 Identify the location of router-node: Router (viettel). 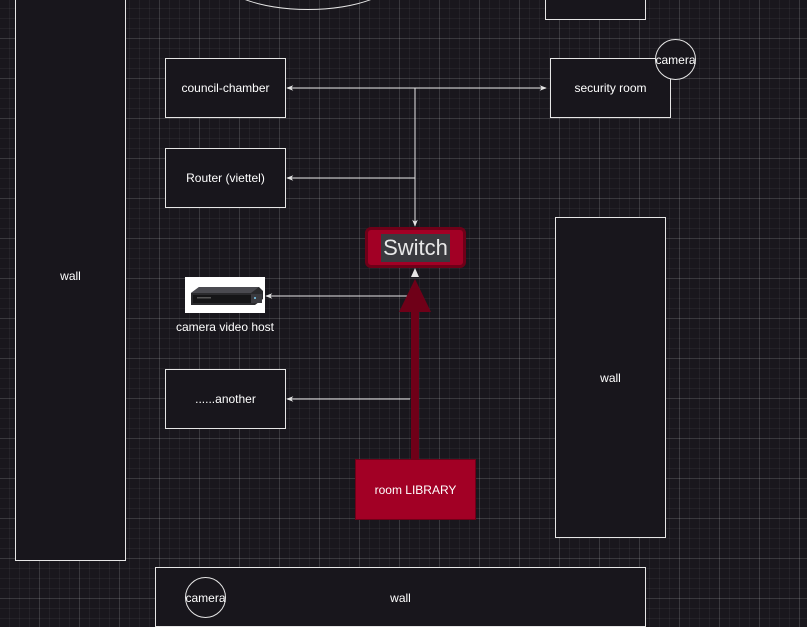
(225, 178).